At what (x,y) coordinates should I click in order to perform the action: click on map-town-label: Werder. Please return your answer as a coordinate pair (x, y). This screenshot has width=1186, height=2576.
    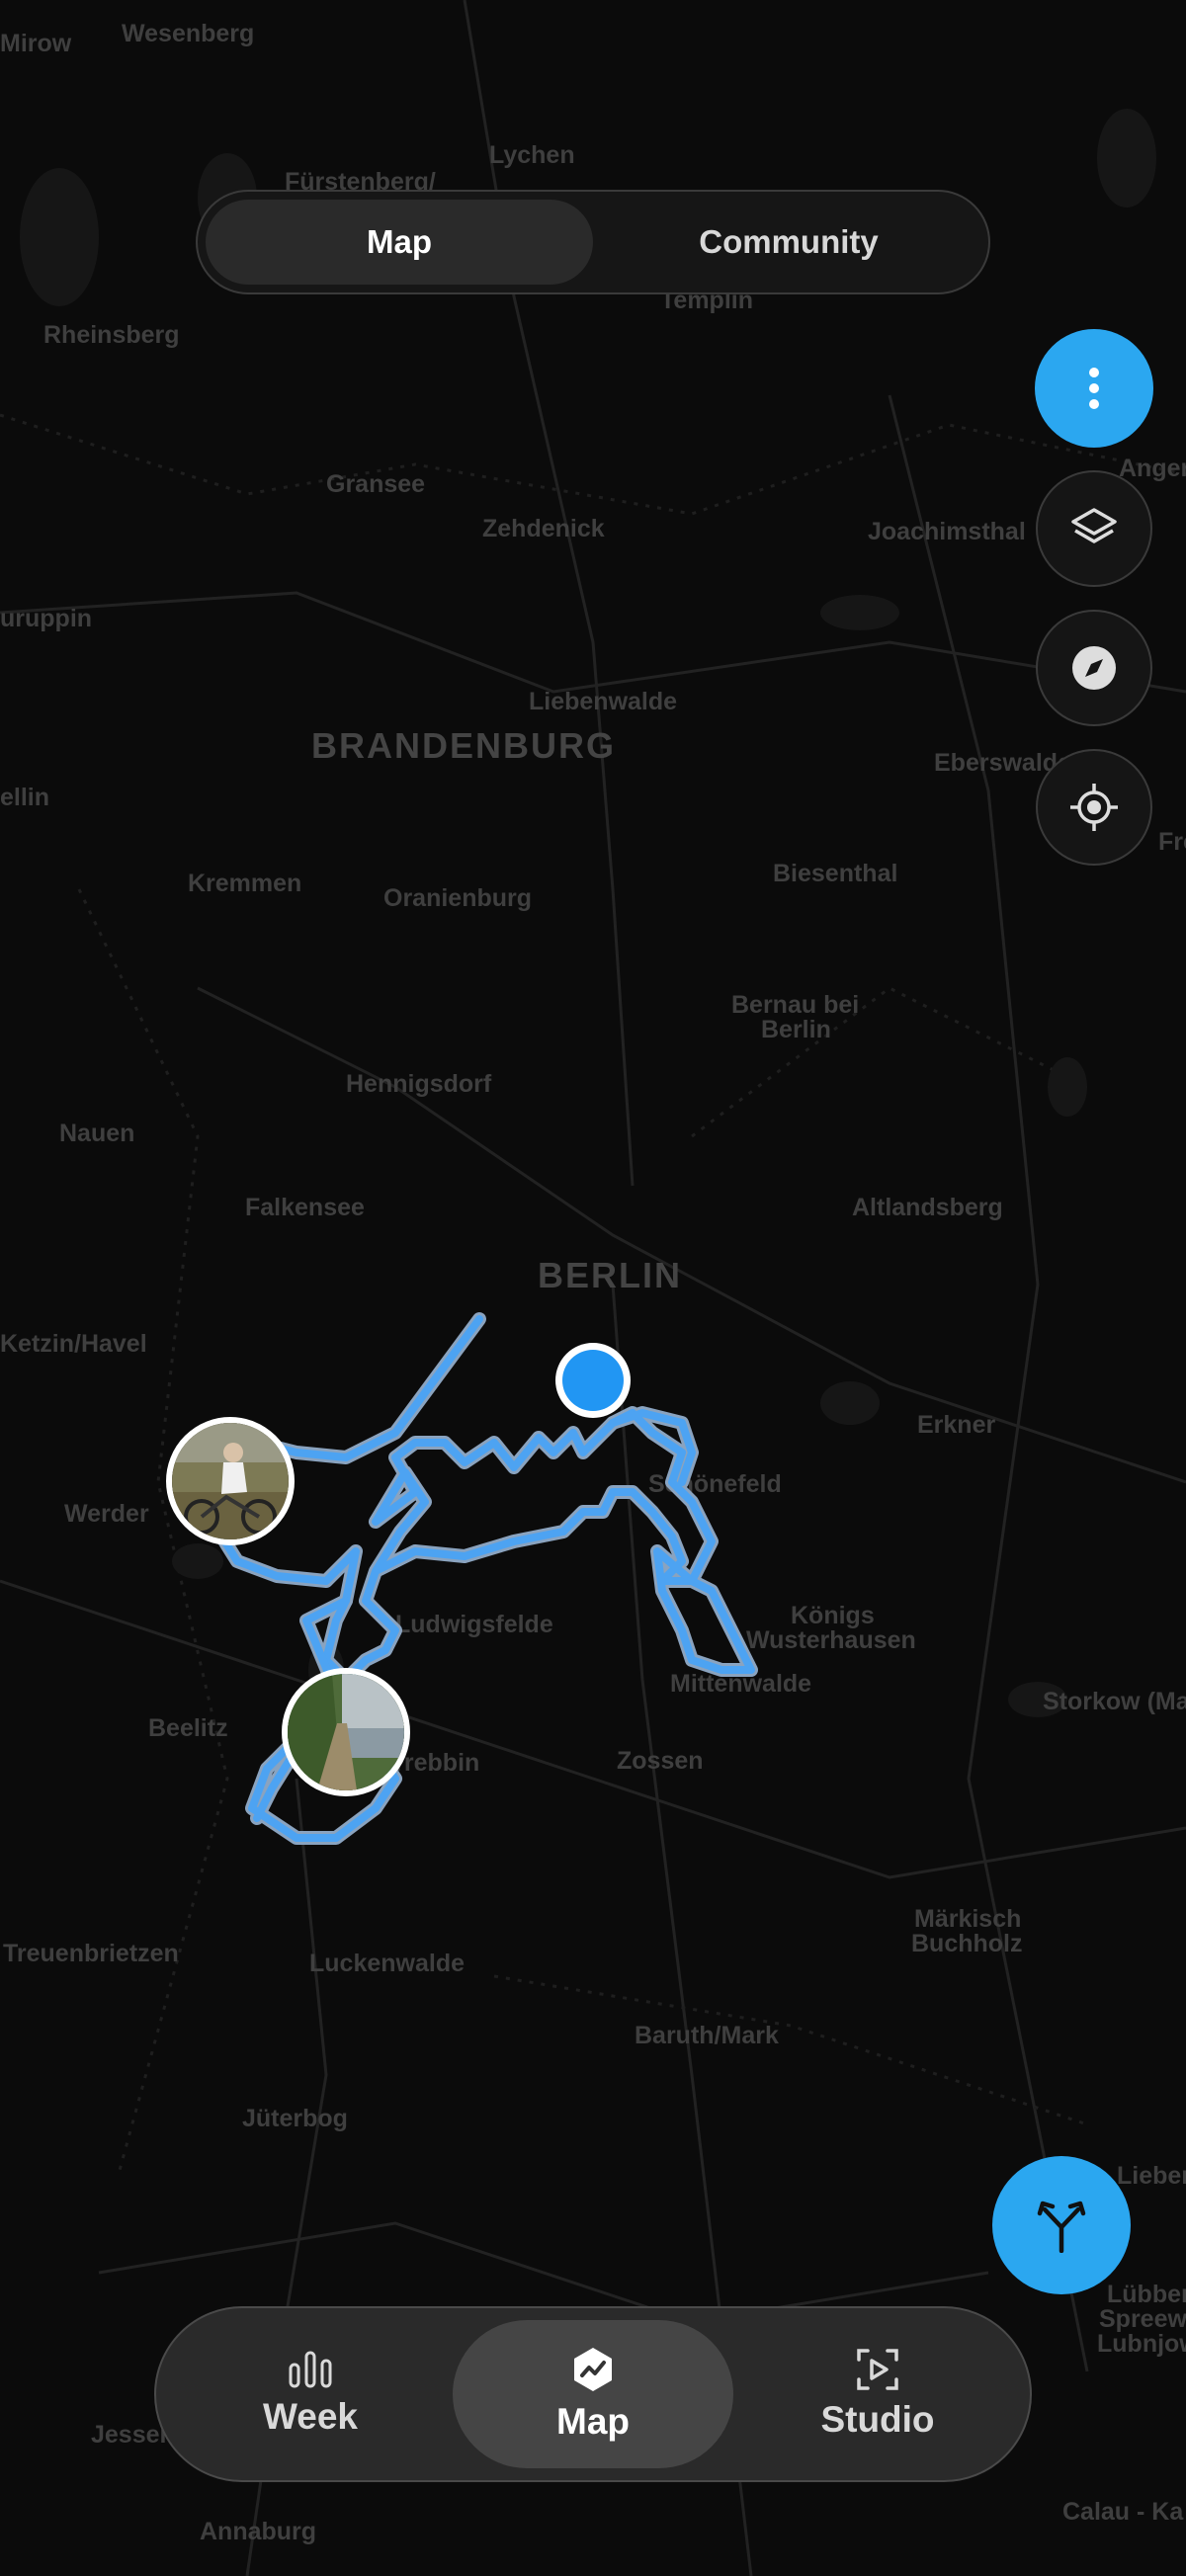
    Looking at the image, I should click on (106, 1514).